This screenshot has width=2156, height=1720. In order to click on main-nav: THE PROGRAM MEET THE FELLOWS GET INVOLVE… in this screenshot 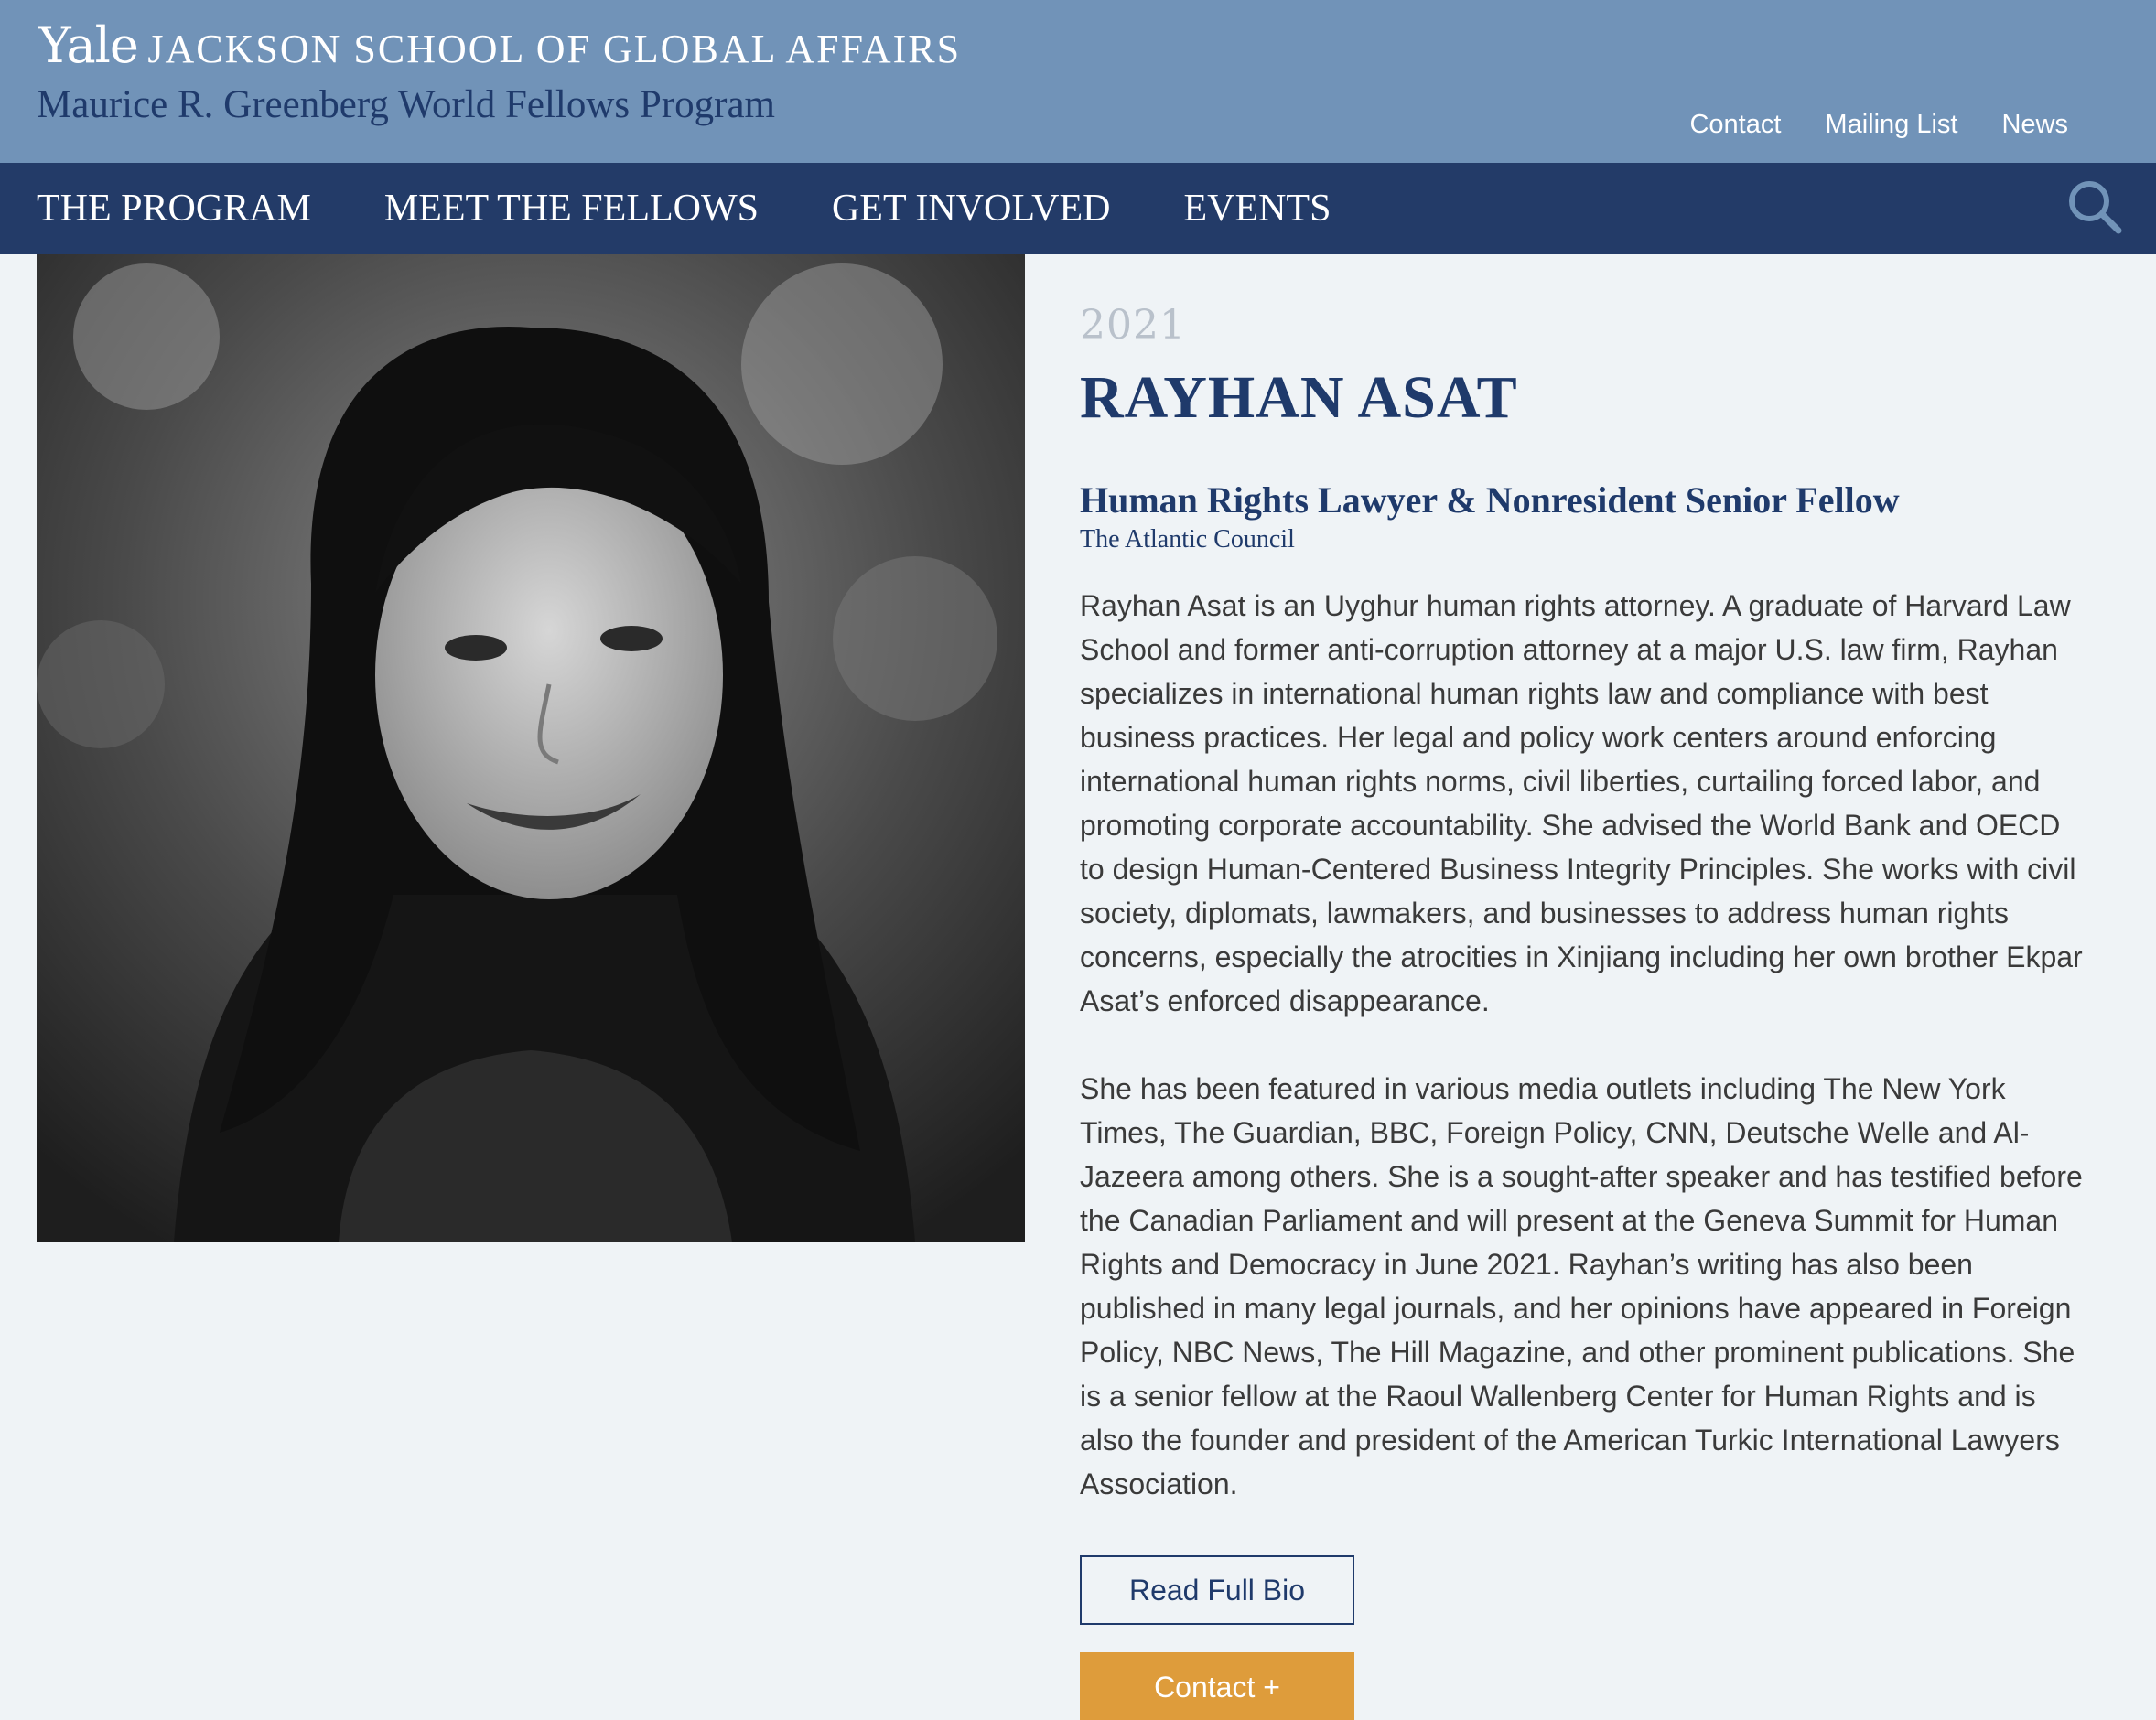, I will do `click(1078, 208)`.